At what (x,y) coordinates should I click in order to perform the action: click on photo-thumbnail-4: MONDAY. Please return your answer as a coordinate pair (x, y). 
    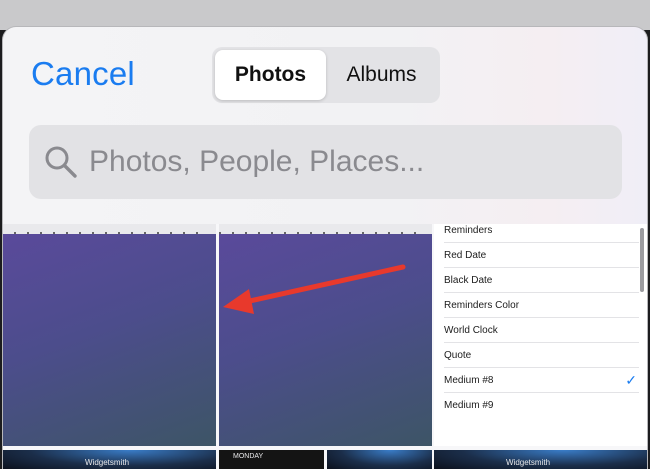
    Looking at the image, I should click on (271, 459).